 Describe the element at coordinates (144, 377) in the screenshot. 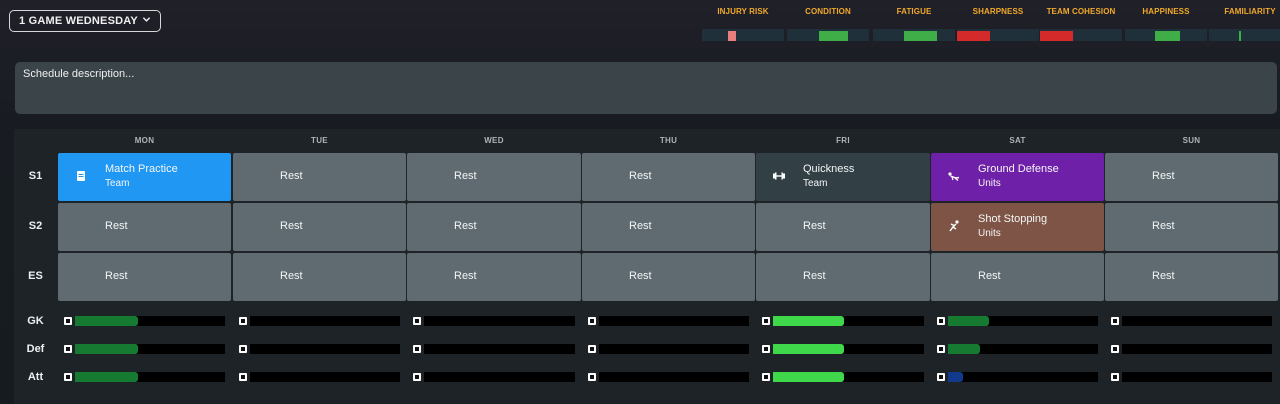

I see `workload-bar-att-mon` at that location.